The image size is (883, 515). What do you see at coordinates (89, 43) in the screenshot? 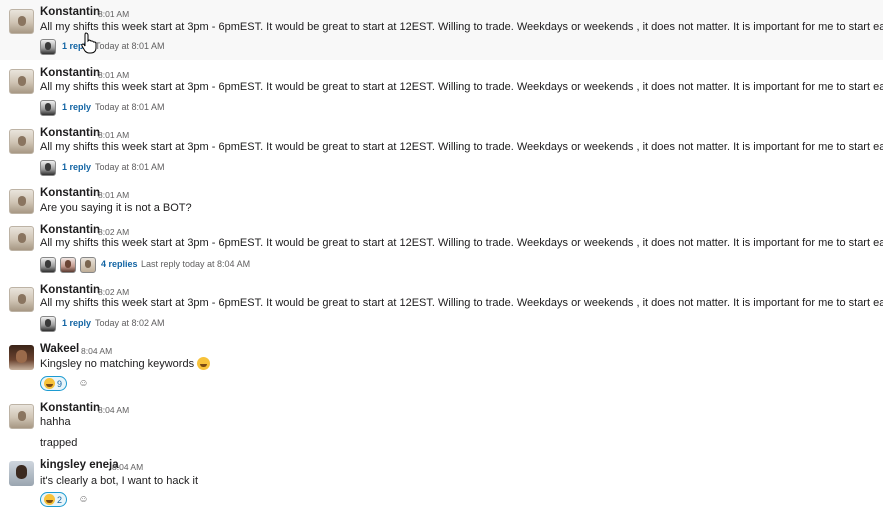
I see `hand-cursor-icon` at bounding box center [89, 43].